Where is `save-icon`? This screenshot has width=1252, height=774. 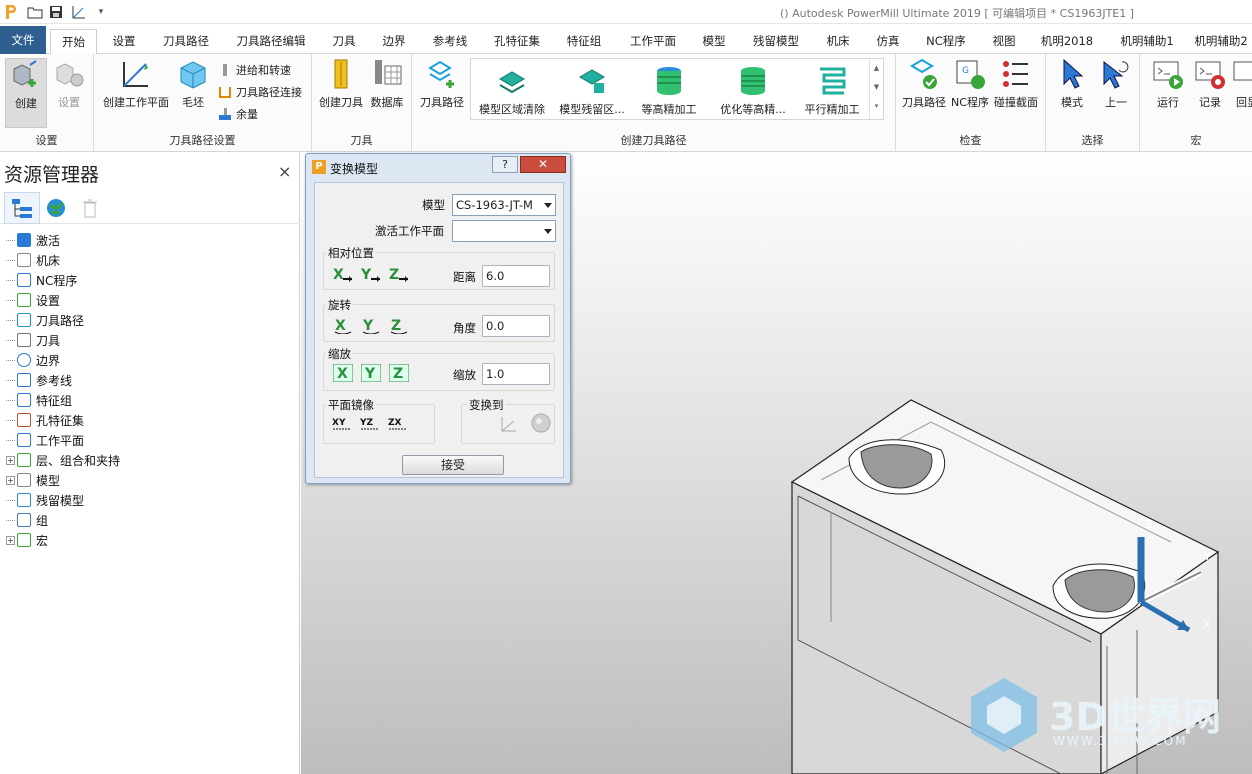 save-icon is located at coordinates (56, 12).